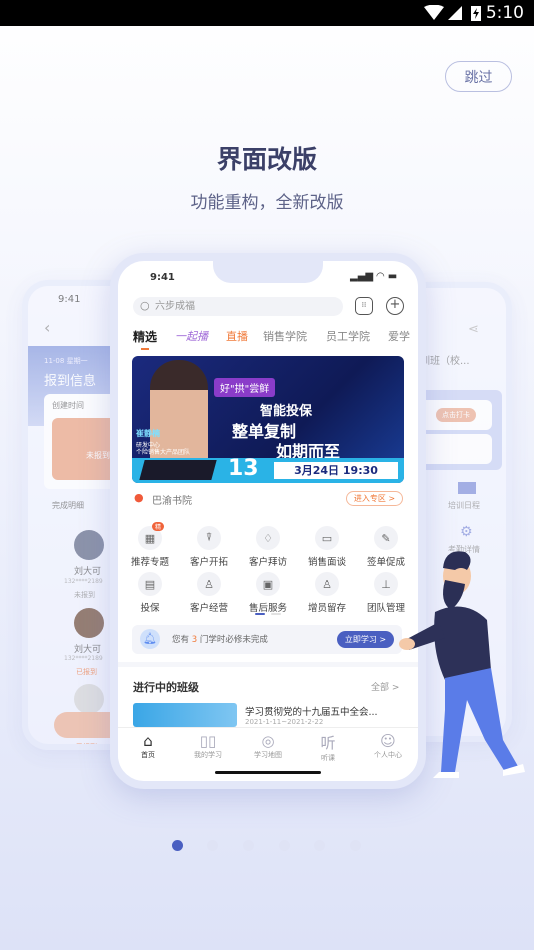 Image resolution: width=534 pixels, height=950 pixels. What do you see at coordinates (285, 336) in the screenshot?
I see `tab-sales-academy: 销售学院` at bounding box center [285, 336].